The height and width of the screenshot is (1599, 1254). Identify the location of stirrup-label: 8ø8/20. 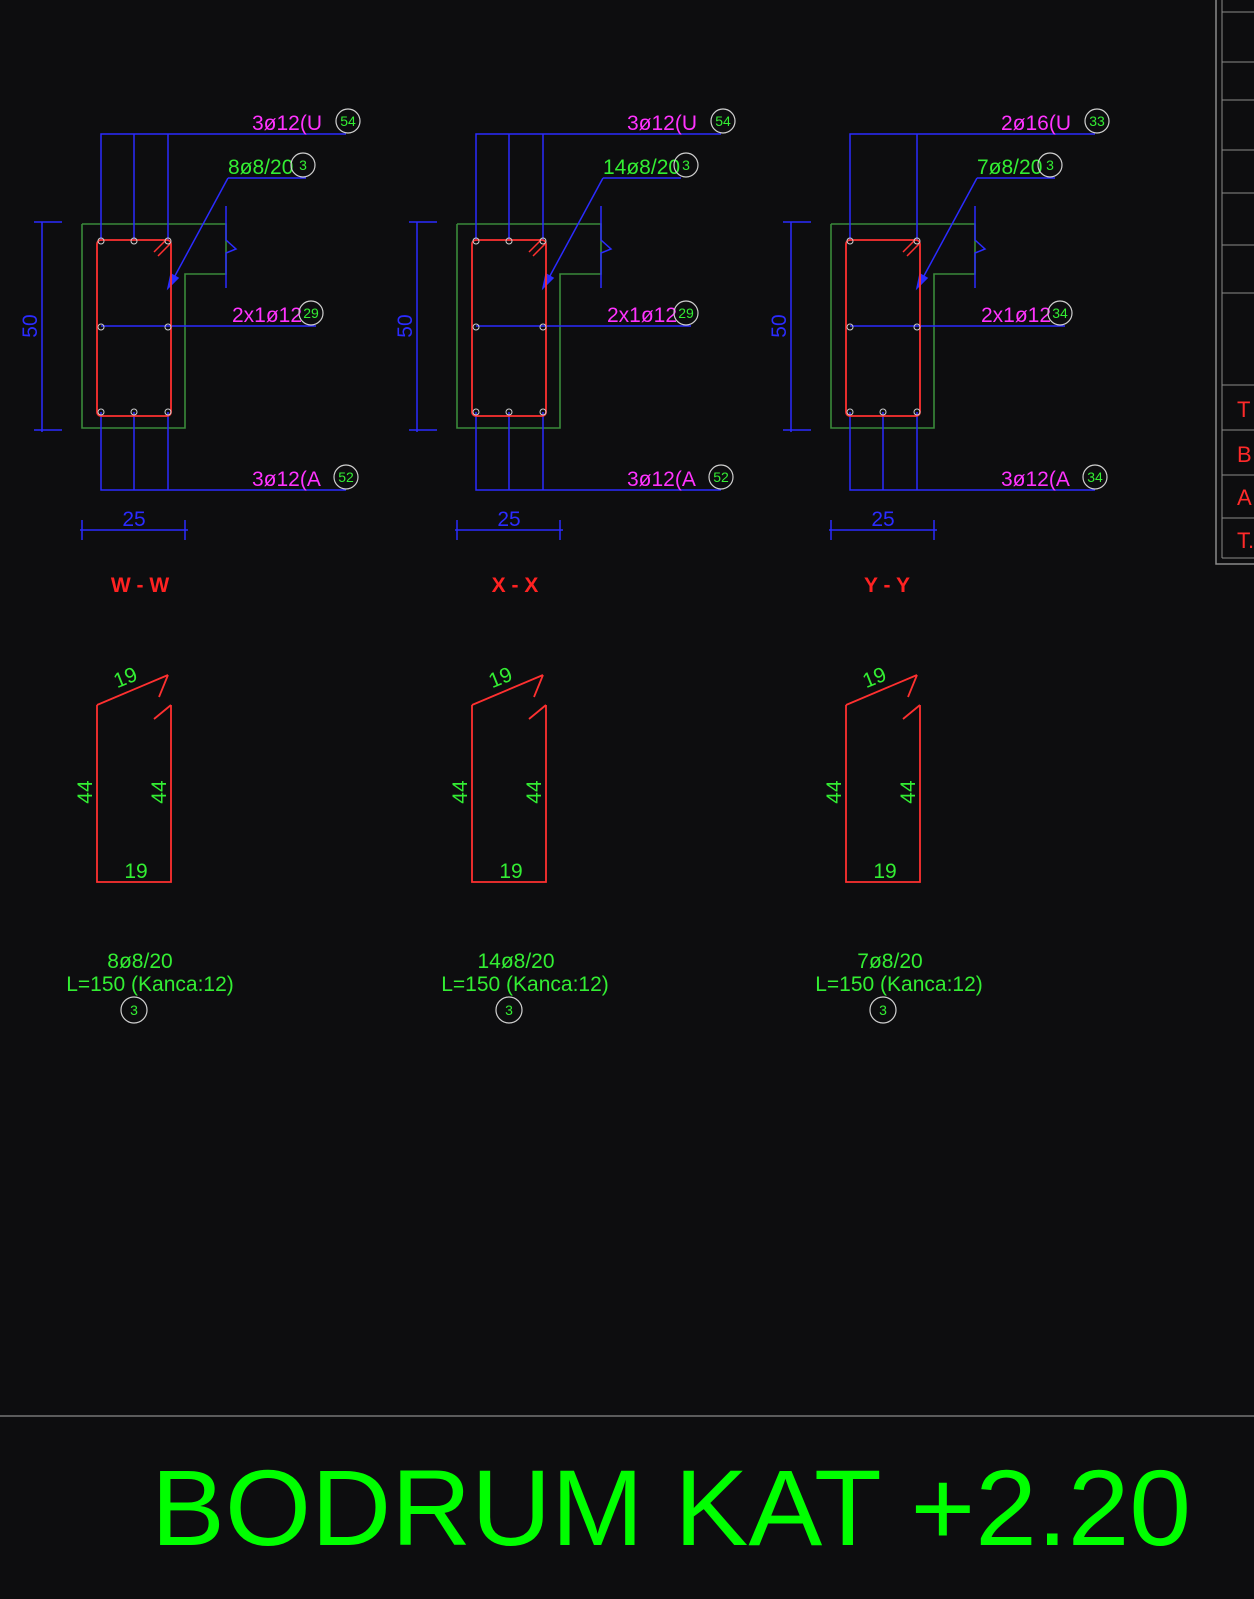
(260, 167).